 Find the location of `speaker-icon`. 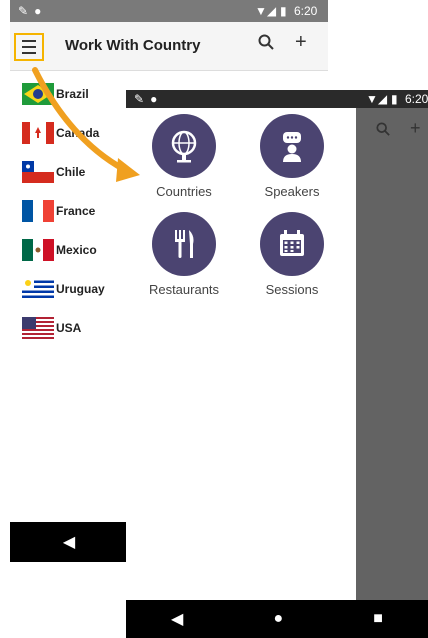

speaker-icon is located at coordinates (292, 146).